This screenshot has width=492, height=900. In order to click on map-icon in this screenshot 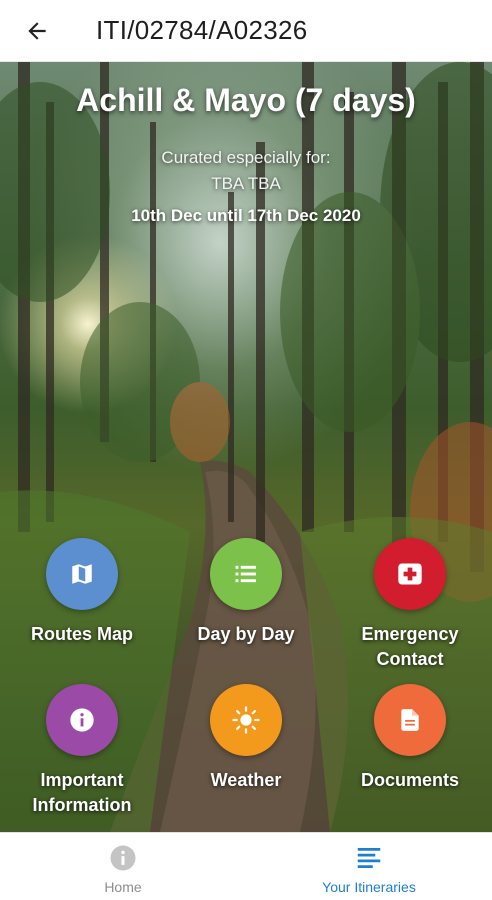, I will do `click(82, 574)`.